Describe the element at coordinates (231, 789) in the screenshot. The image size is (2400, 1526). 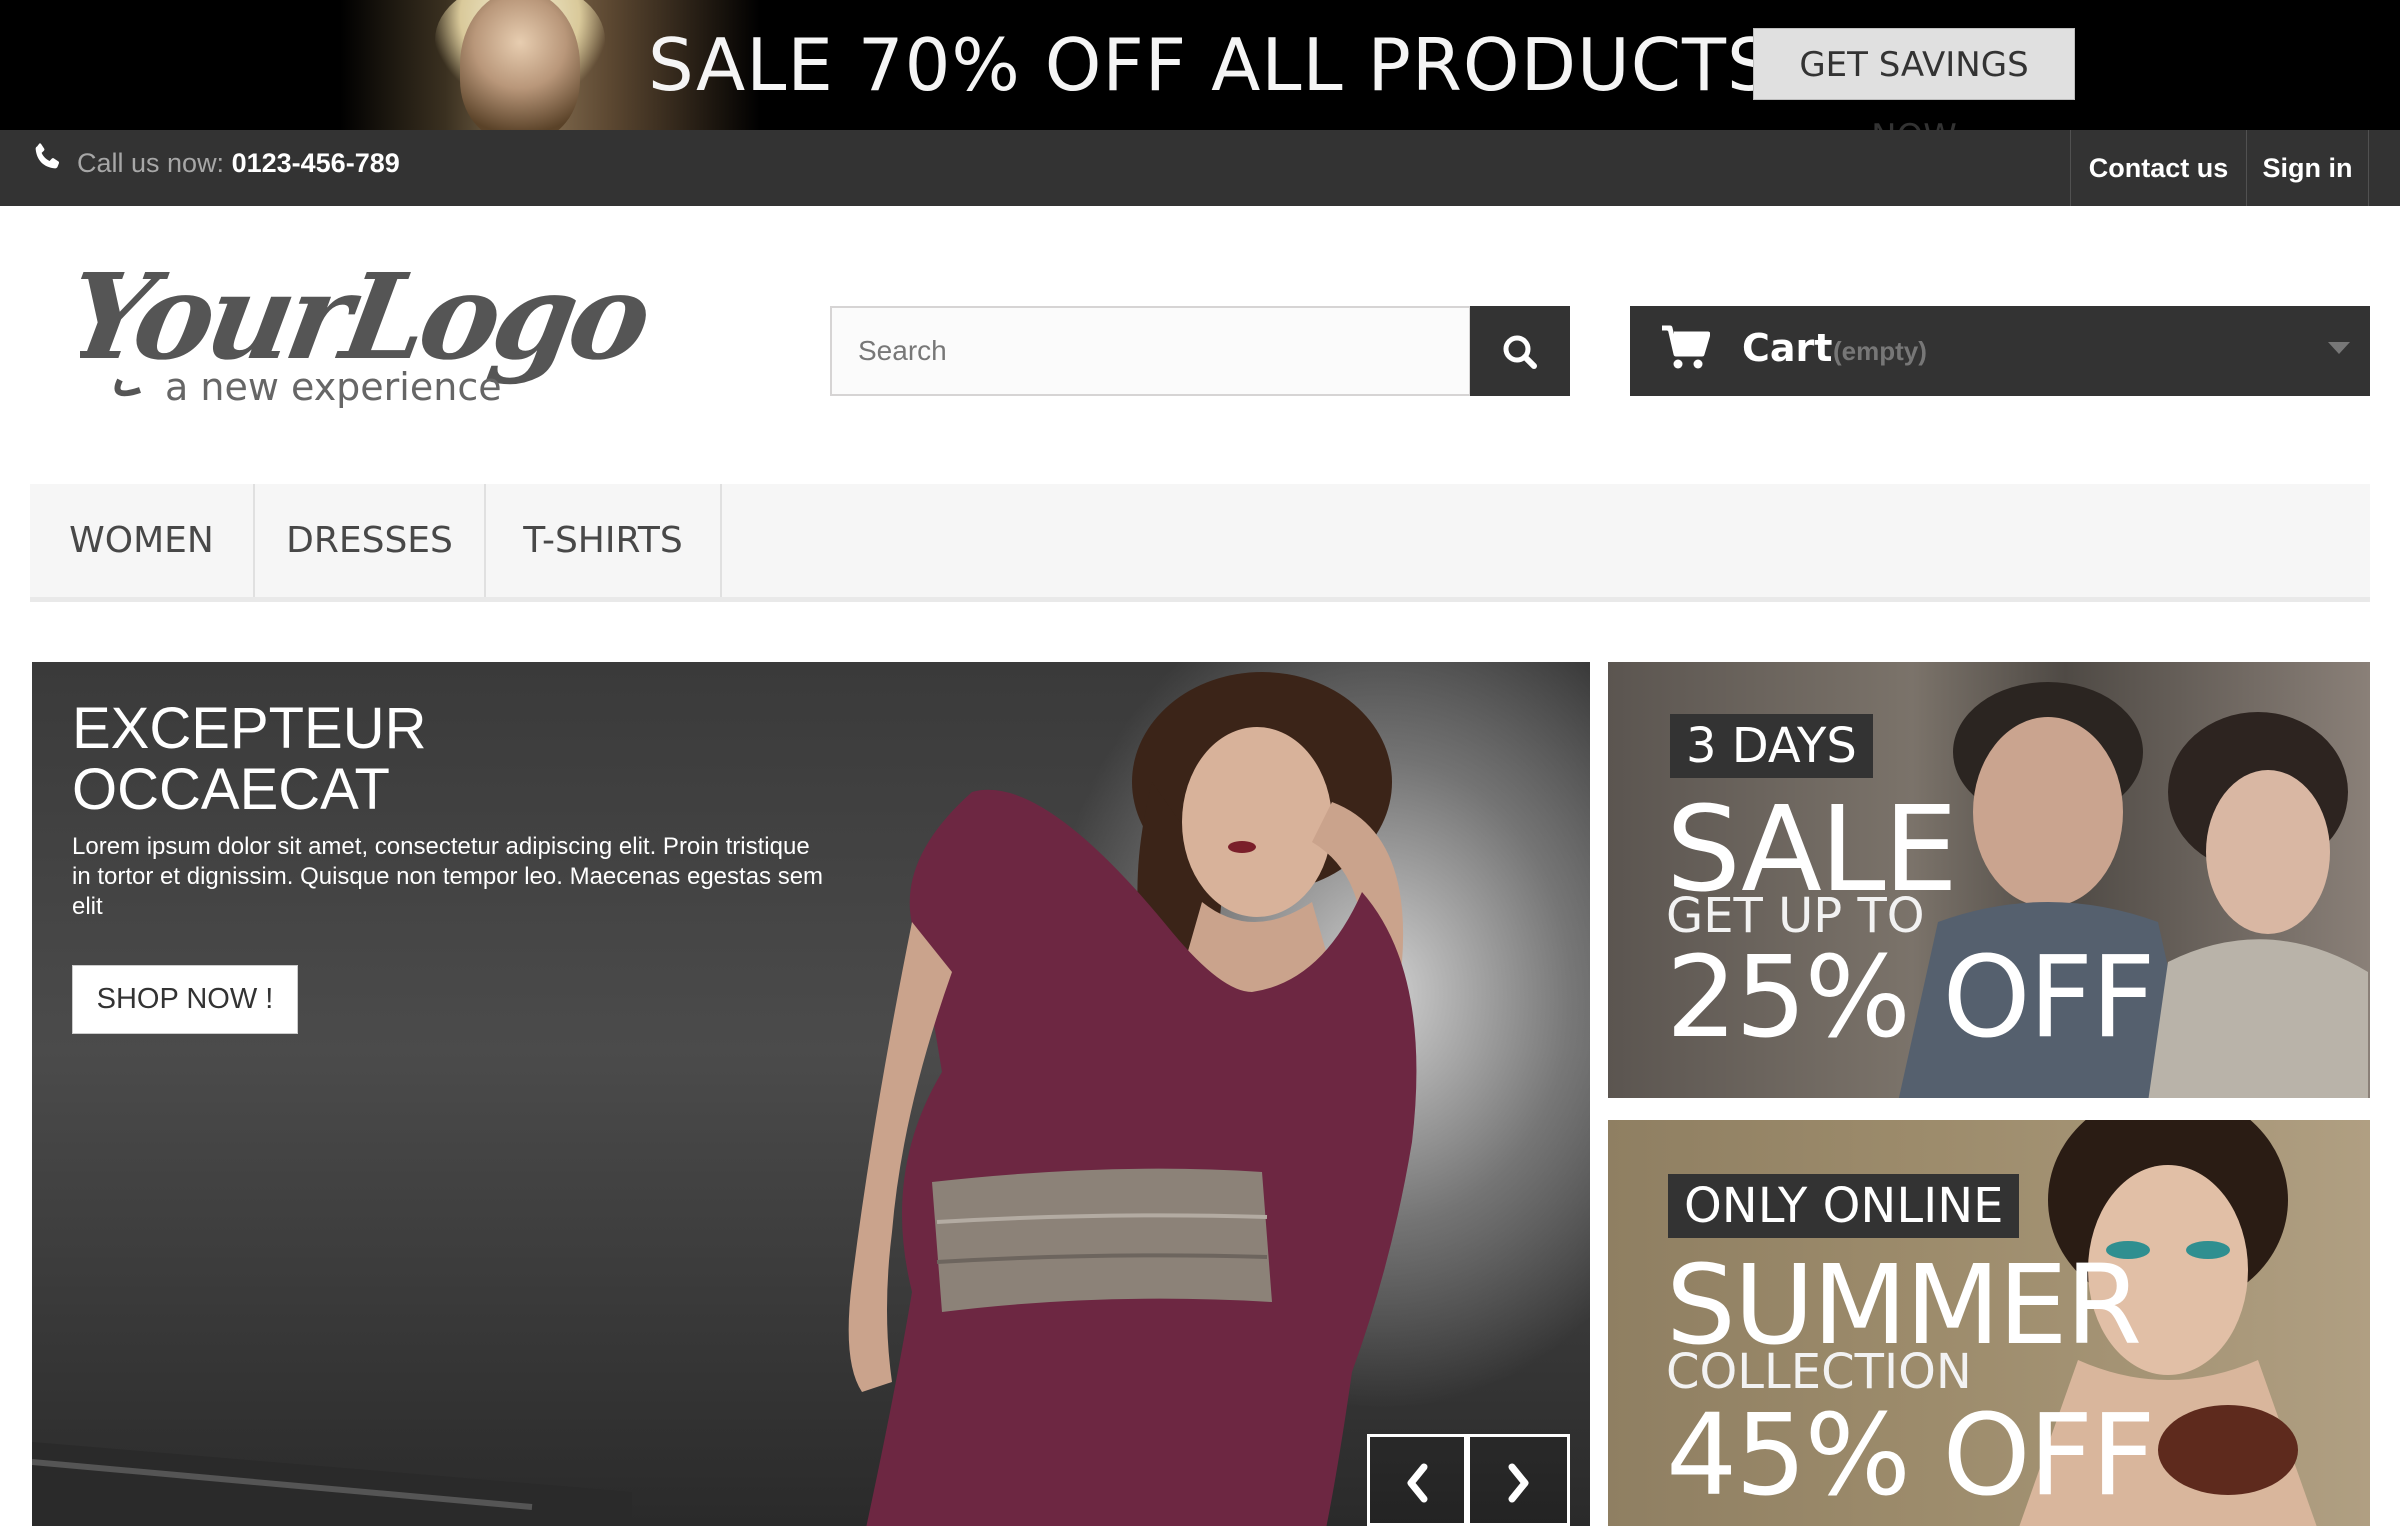
I see `hero-title-line2: OCCAECAT` at that location.